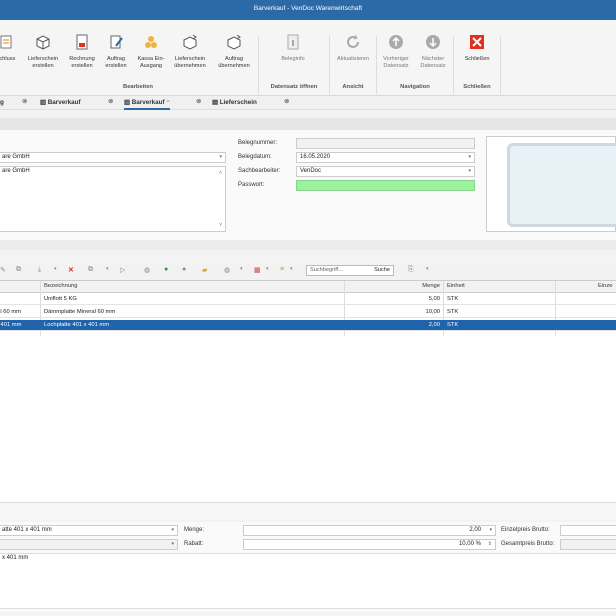  Describe the element at coordinates (433, 52) in the screenshot. I see `ribbon-button-naechster: Nächster Datensatz` at that location.